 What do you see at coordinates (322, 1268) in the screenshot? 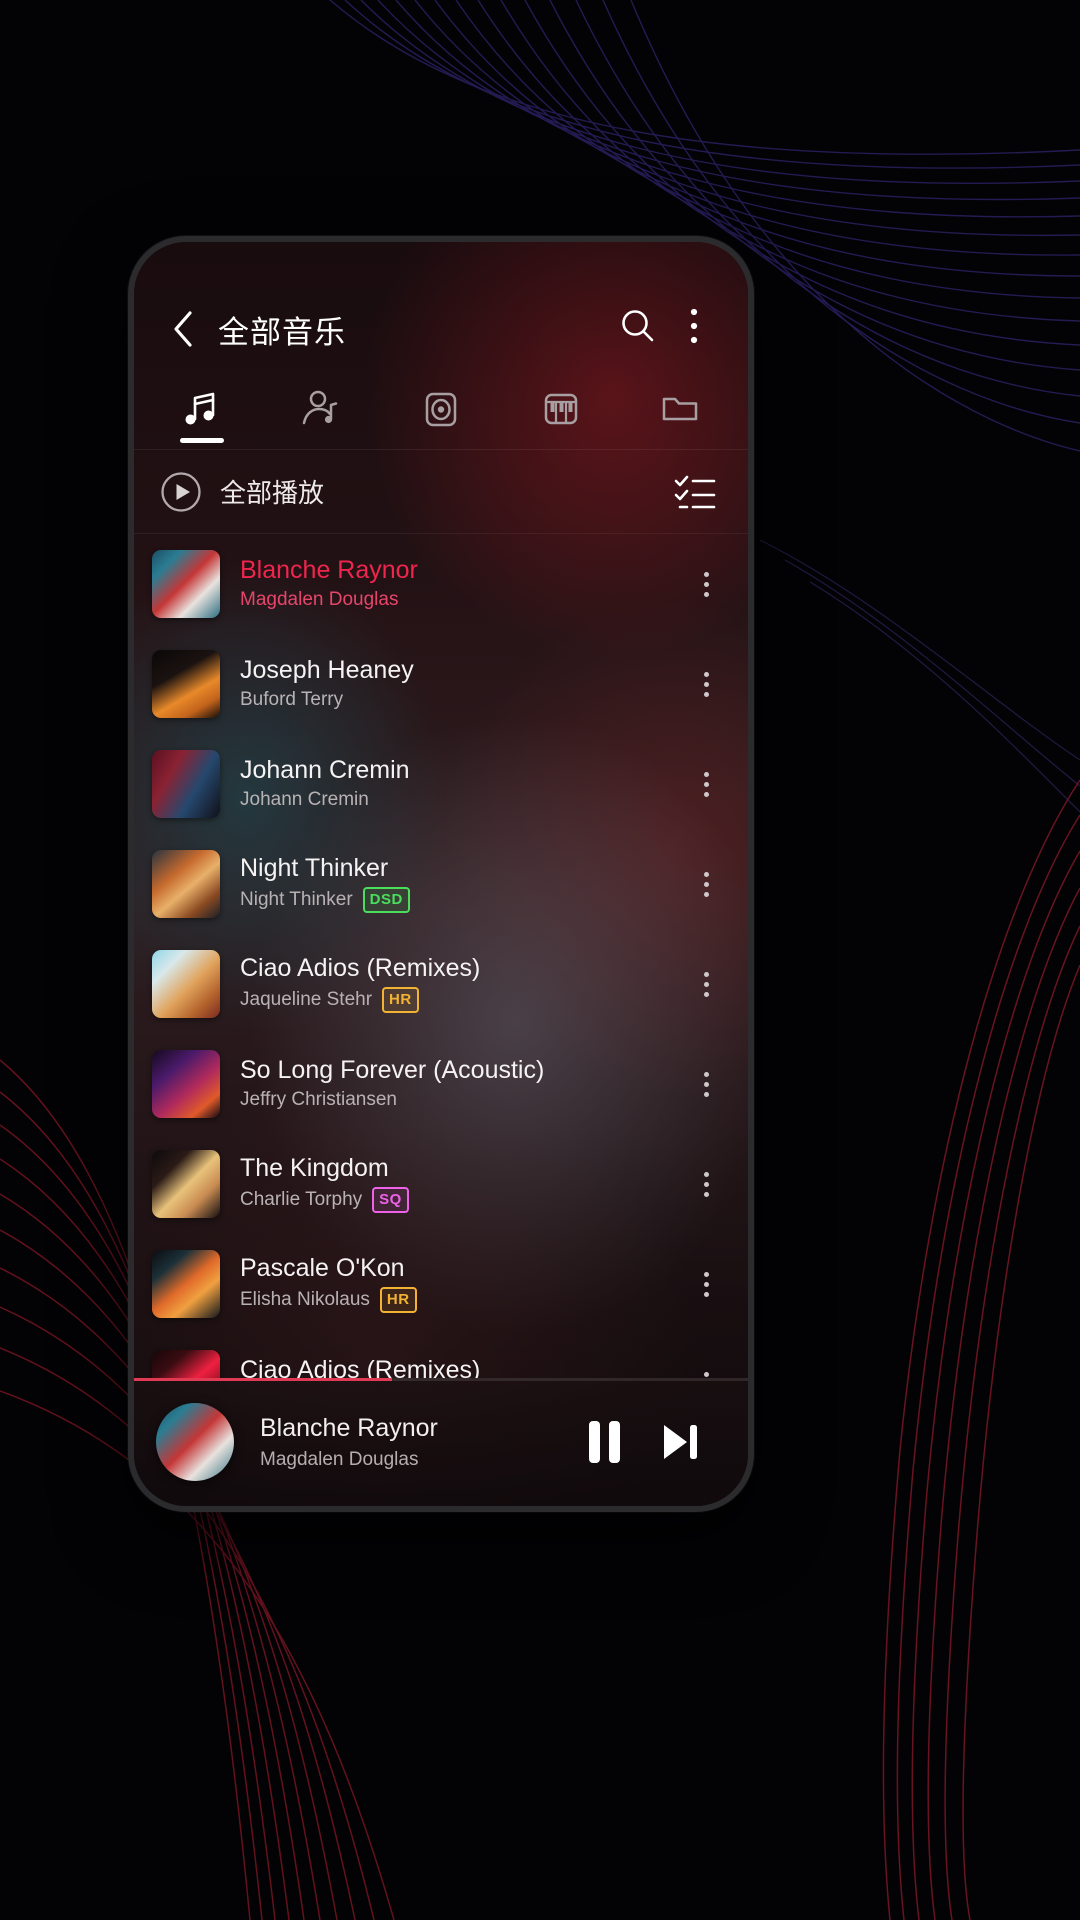
I see `song-title: Pascale O'Kon` at bounding box center [322, 1268].